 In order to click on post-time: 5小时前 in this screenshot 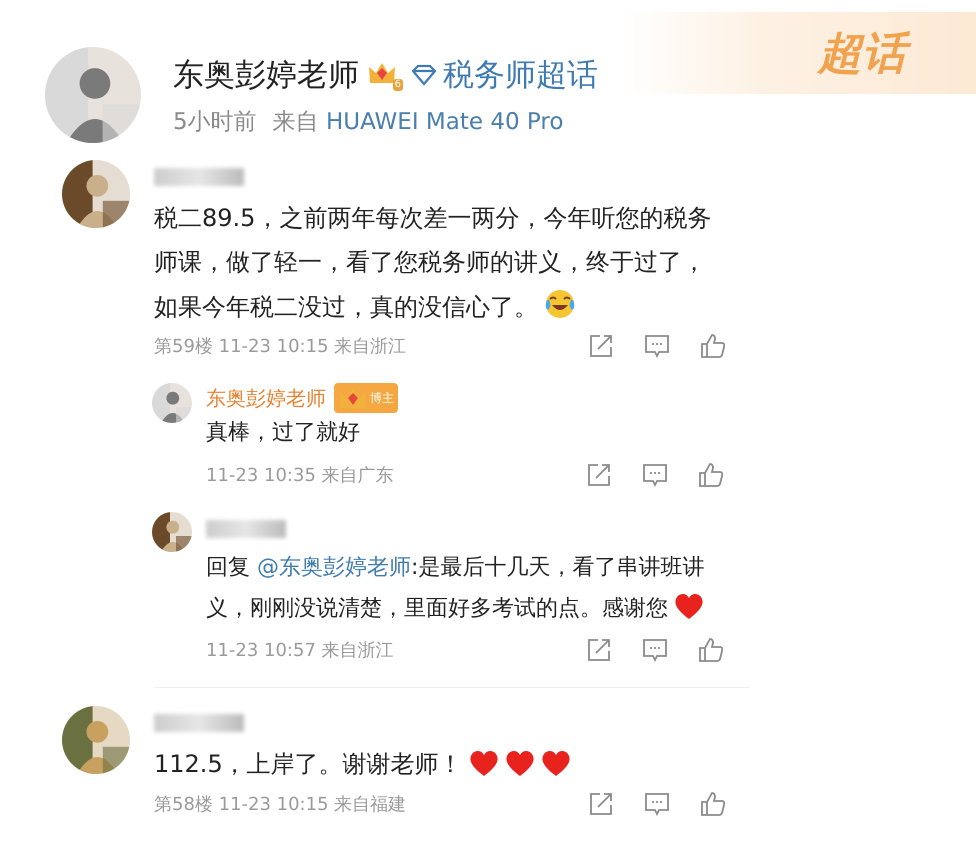, I will do `click(215, 122)`.